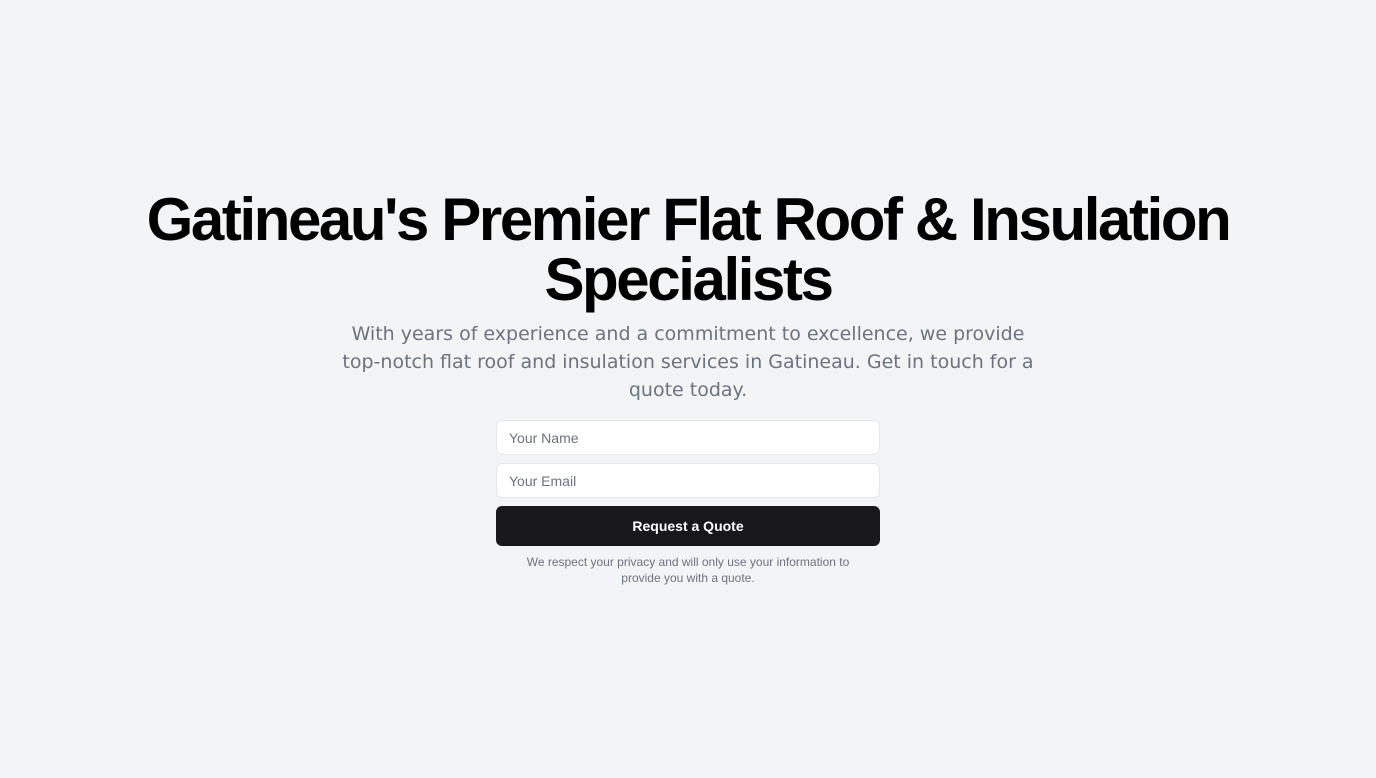 The width and height of the screenshot is (1376, 778). Describe the element at coordinates (688, 437) in the screenshot. I see `name-input` at that location.